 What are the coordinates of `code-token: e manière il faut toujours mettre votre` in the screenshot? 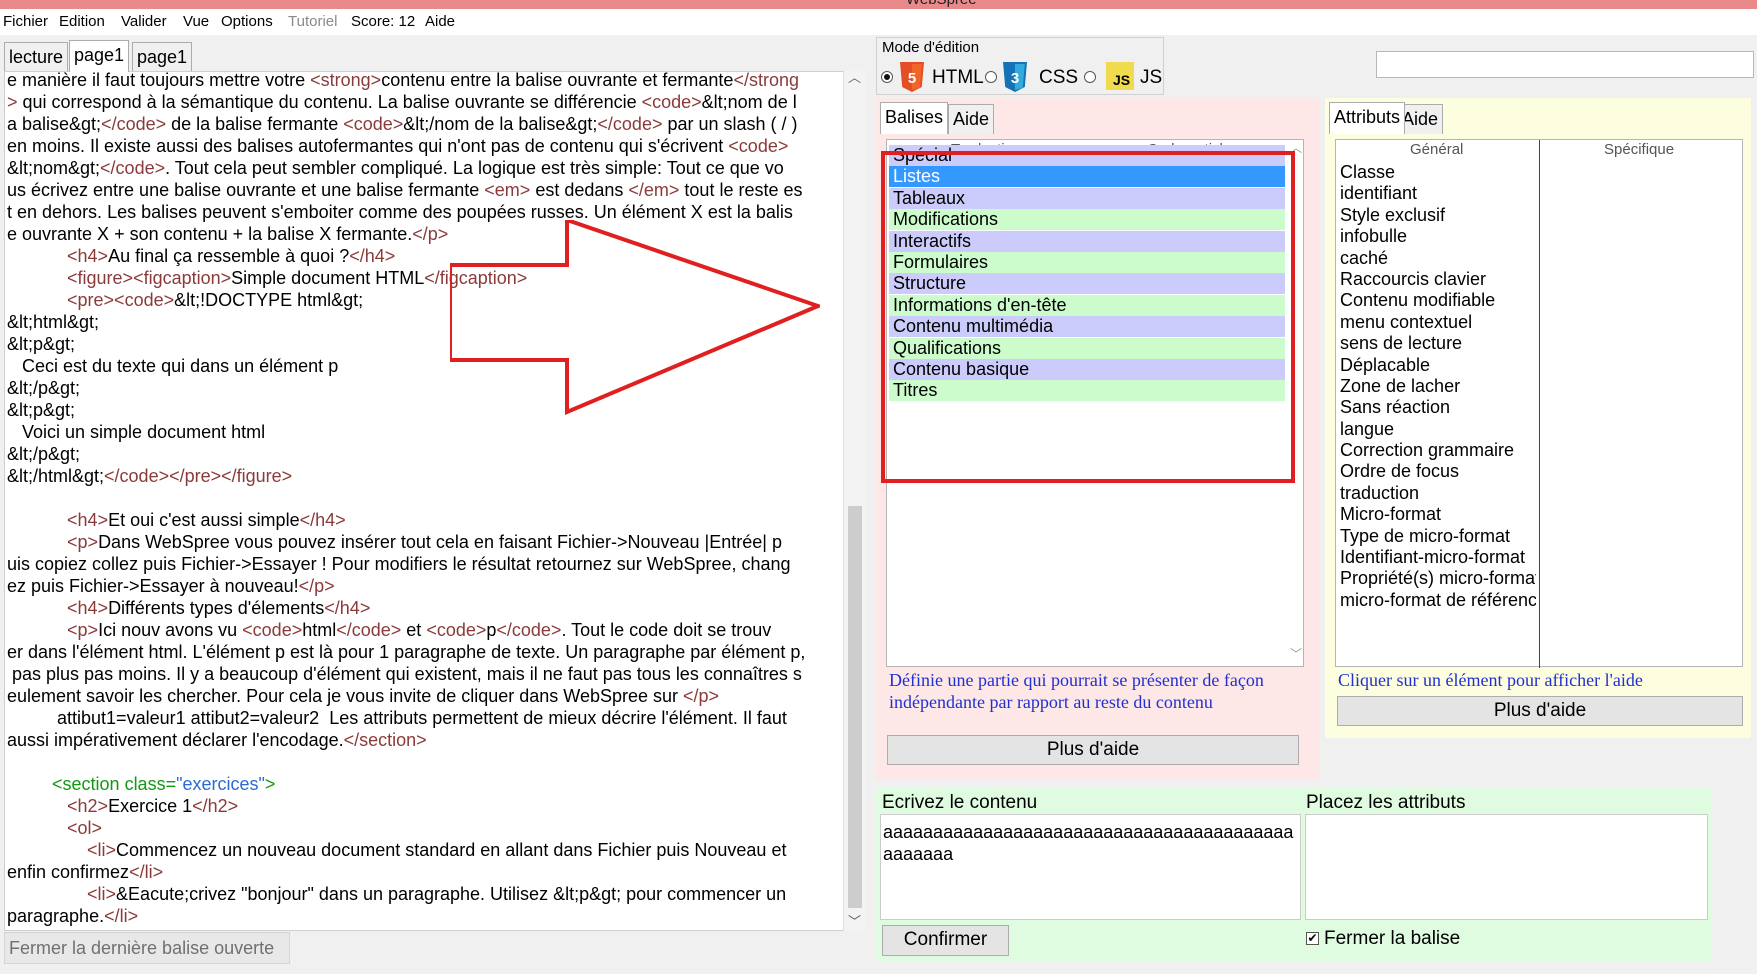 It's located at (159, 80).